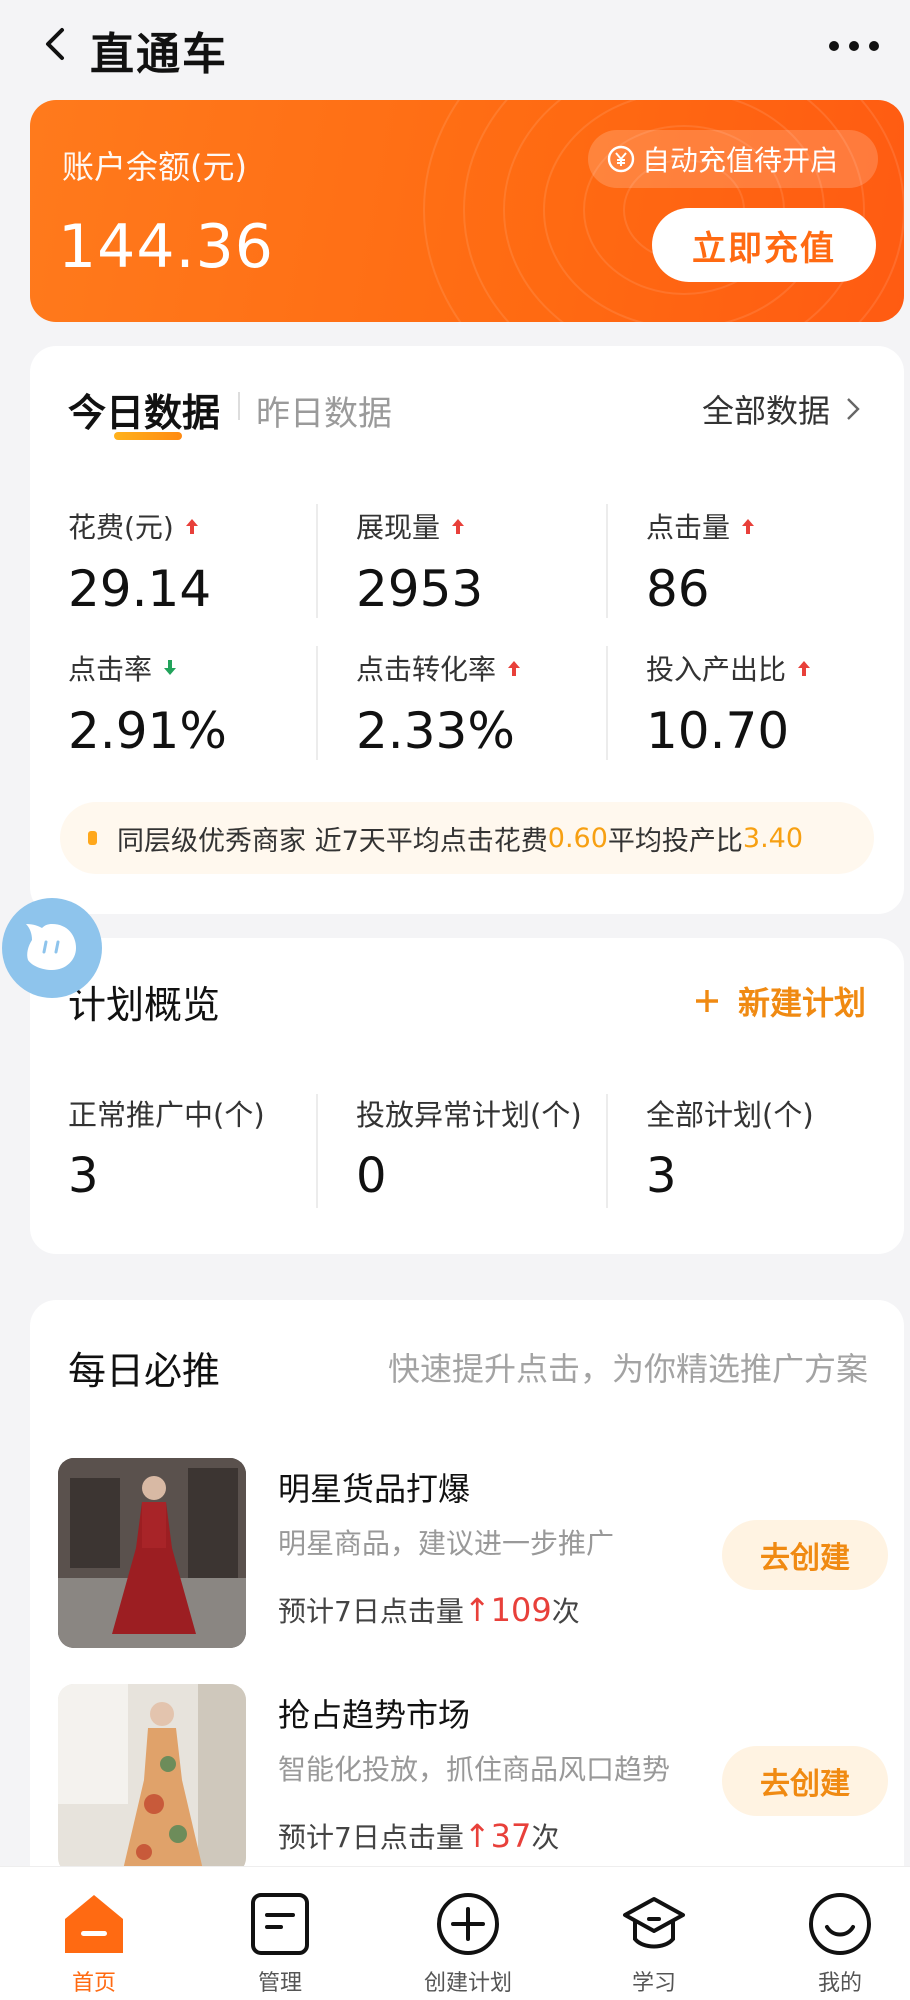  What do you see at coordinates (764, 245) in the screenshot?
I see `recharge-button: 立即充值` at bounding box center [764, 245].